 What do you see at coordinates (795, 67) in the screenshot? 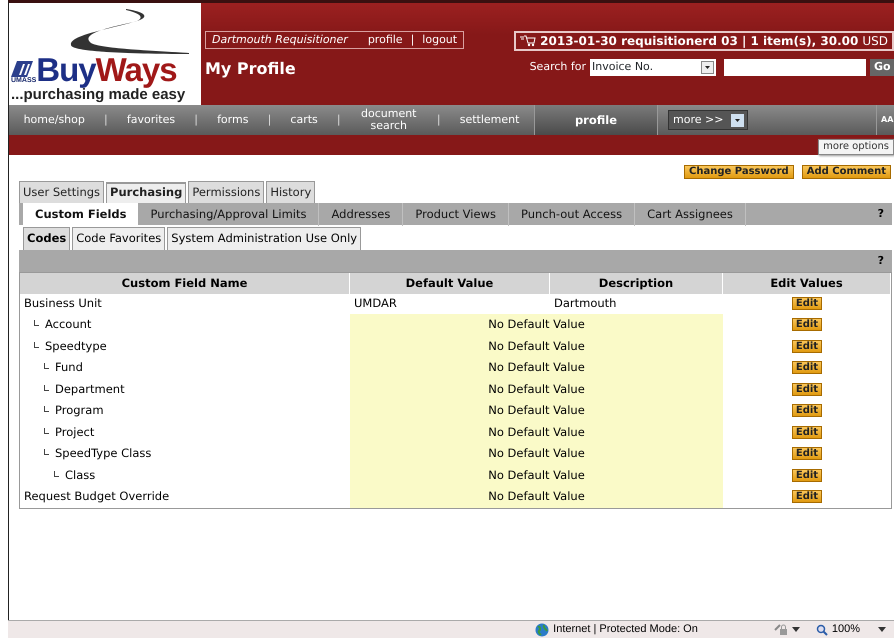
I see `search-field` at bounding box center [795, 67].